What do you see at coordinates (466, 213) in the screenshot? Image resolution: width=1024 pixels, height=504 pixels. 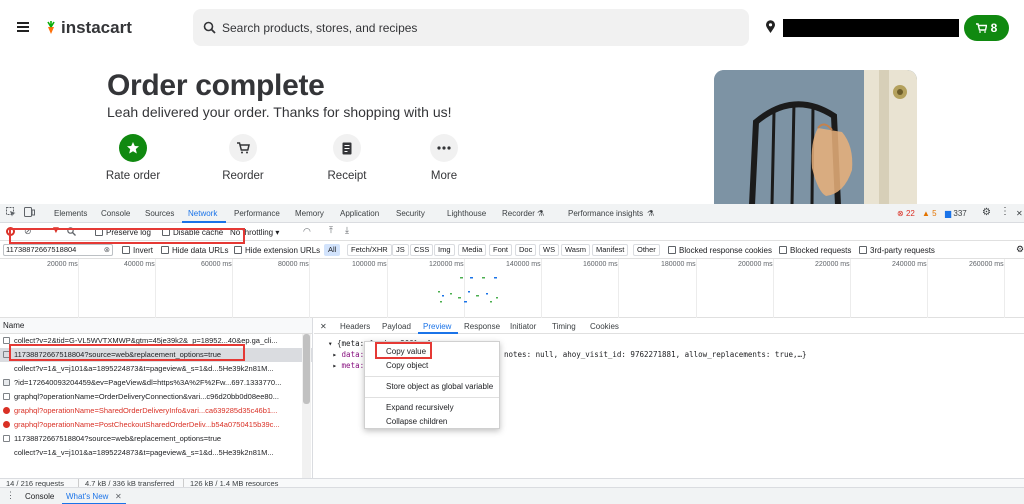 I see `tab-lighthouse: Lighthouse` at bounding box center [466, 213].